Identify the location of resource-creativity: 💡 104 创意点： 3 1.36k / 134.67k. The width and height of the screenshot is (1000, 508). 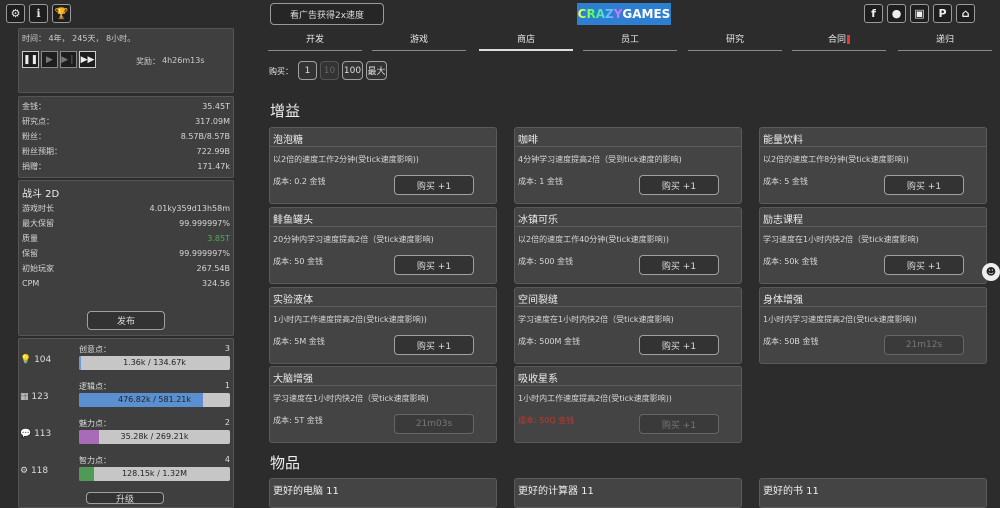
(126, 359).